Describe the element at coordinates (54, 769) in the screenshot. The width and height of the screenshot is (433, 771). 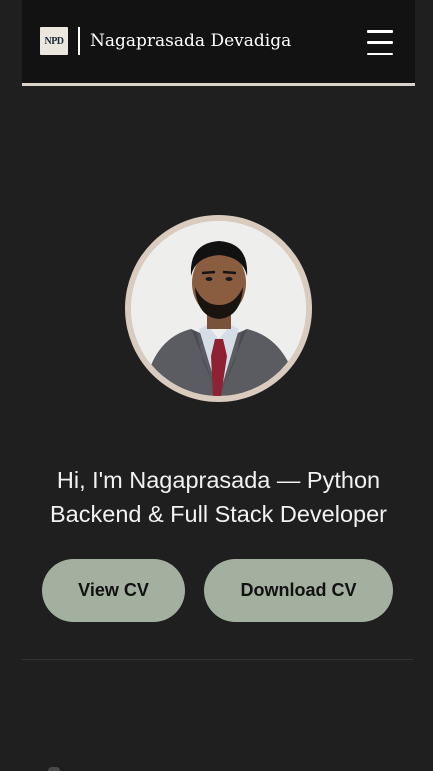
I see `next-section-hint` at that location.